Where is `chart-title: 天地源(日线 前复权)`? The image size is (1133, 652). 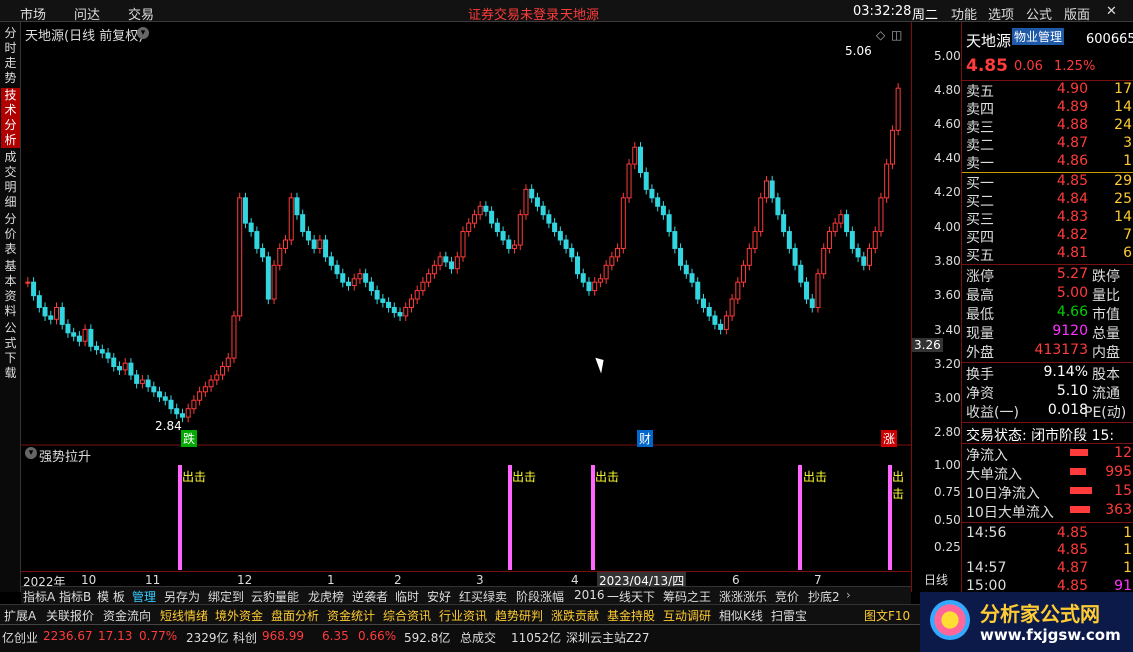
chart-title: 天地源(日线 前复权) is located at coordinates (84, 36).